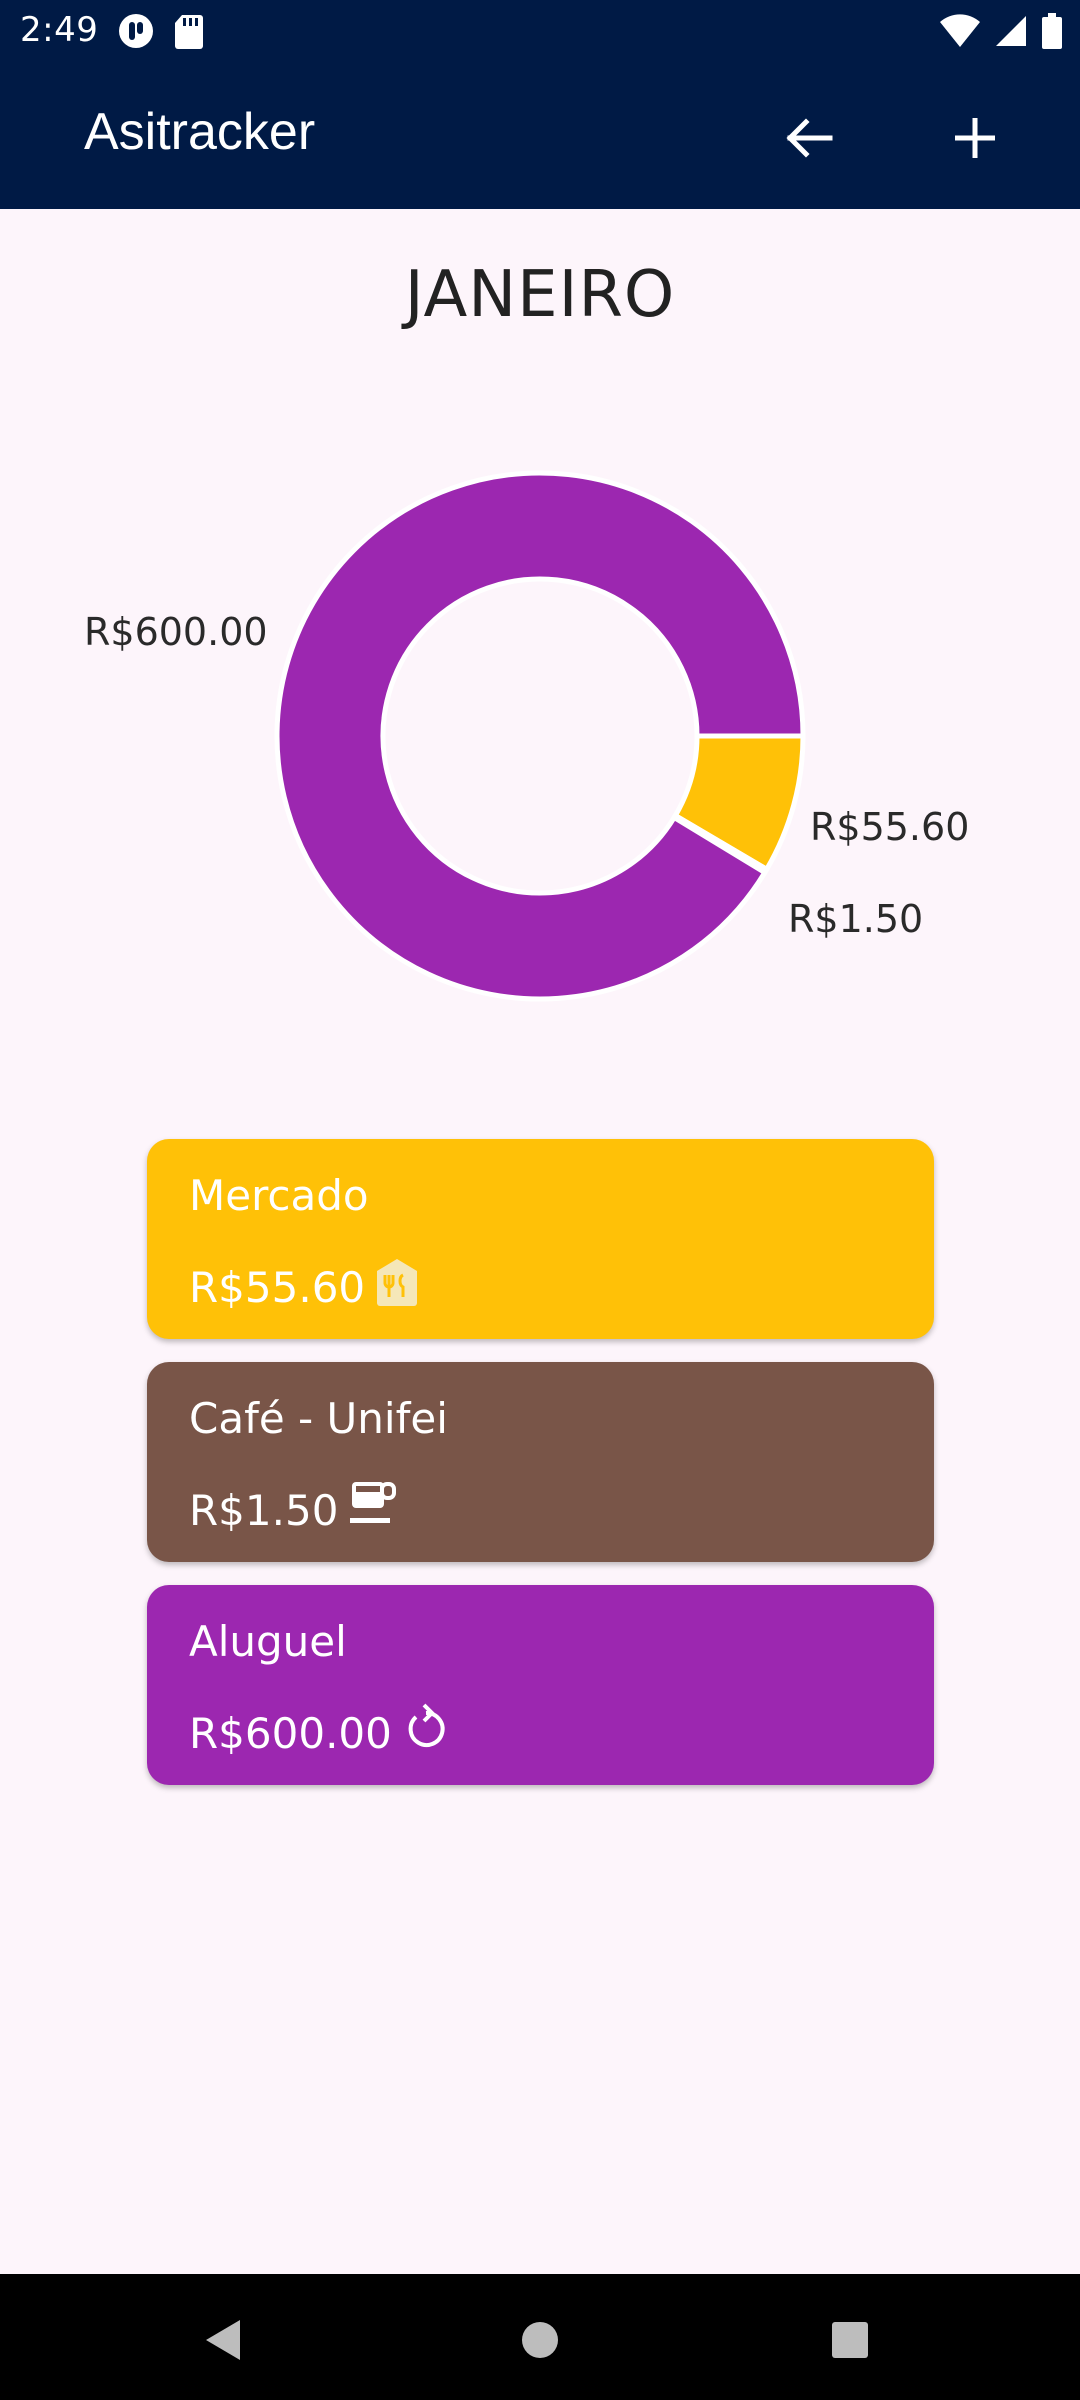 This screenshot has height=2400, width=1080. I want to click on expense-title: Aluguel, so click(268, 1641).